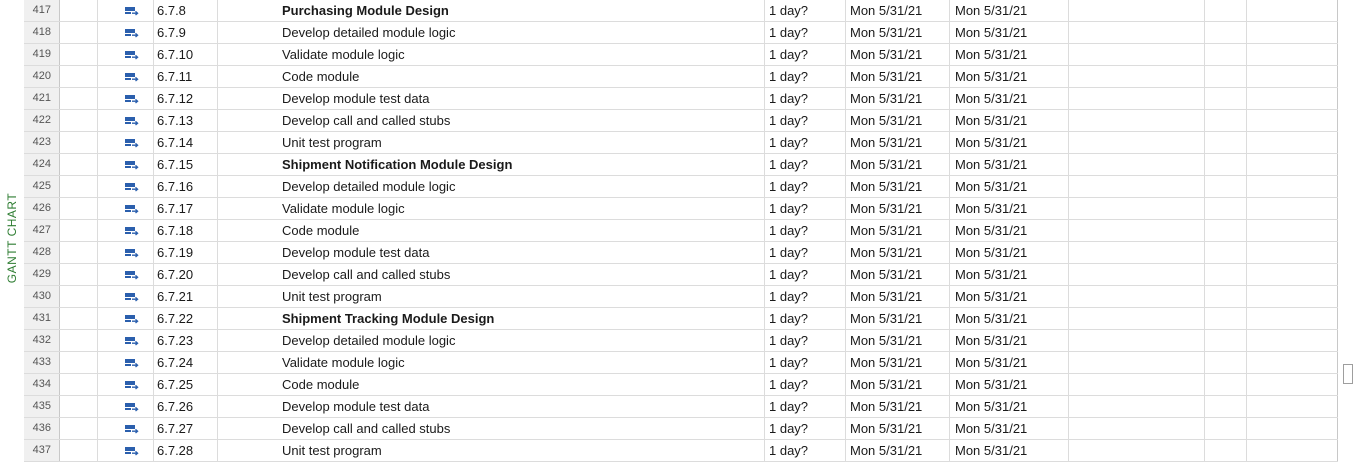 The height and width of the screenshot is (464, 1358). Describe the element at coordinates (186, 54) in the screenshot. I see `wbs-cell: 6.7.10` at that location.